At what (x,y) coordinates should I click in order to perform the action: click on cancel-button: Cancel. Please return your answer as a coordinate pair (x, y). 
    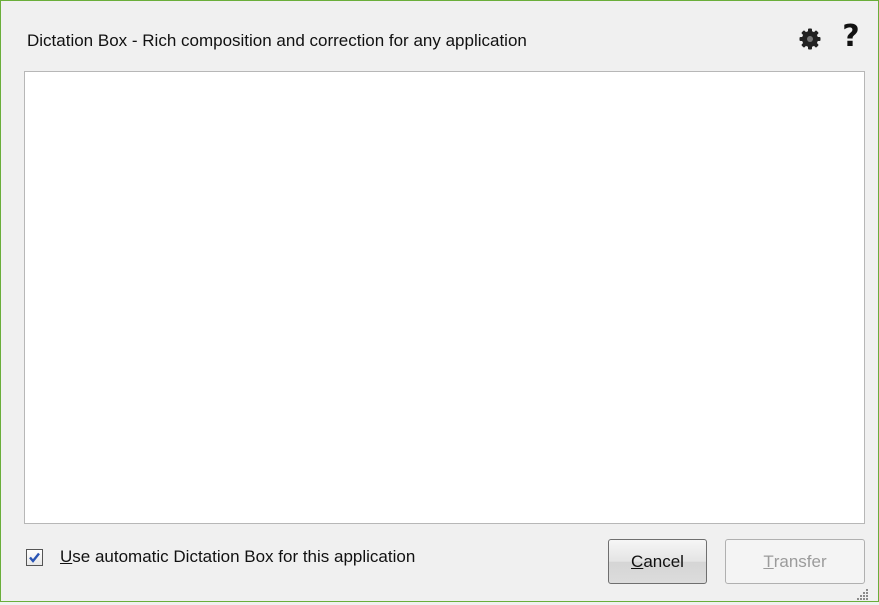
    Looking at the image, I should click on (657, 561).